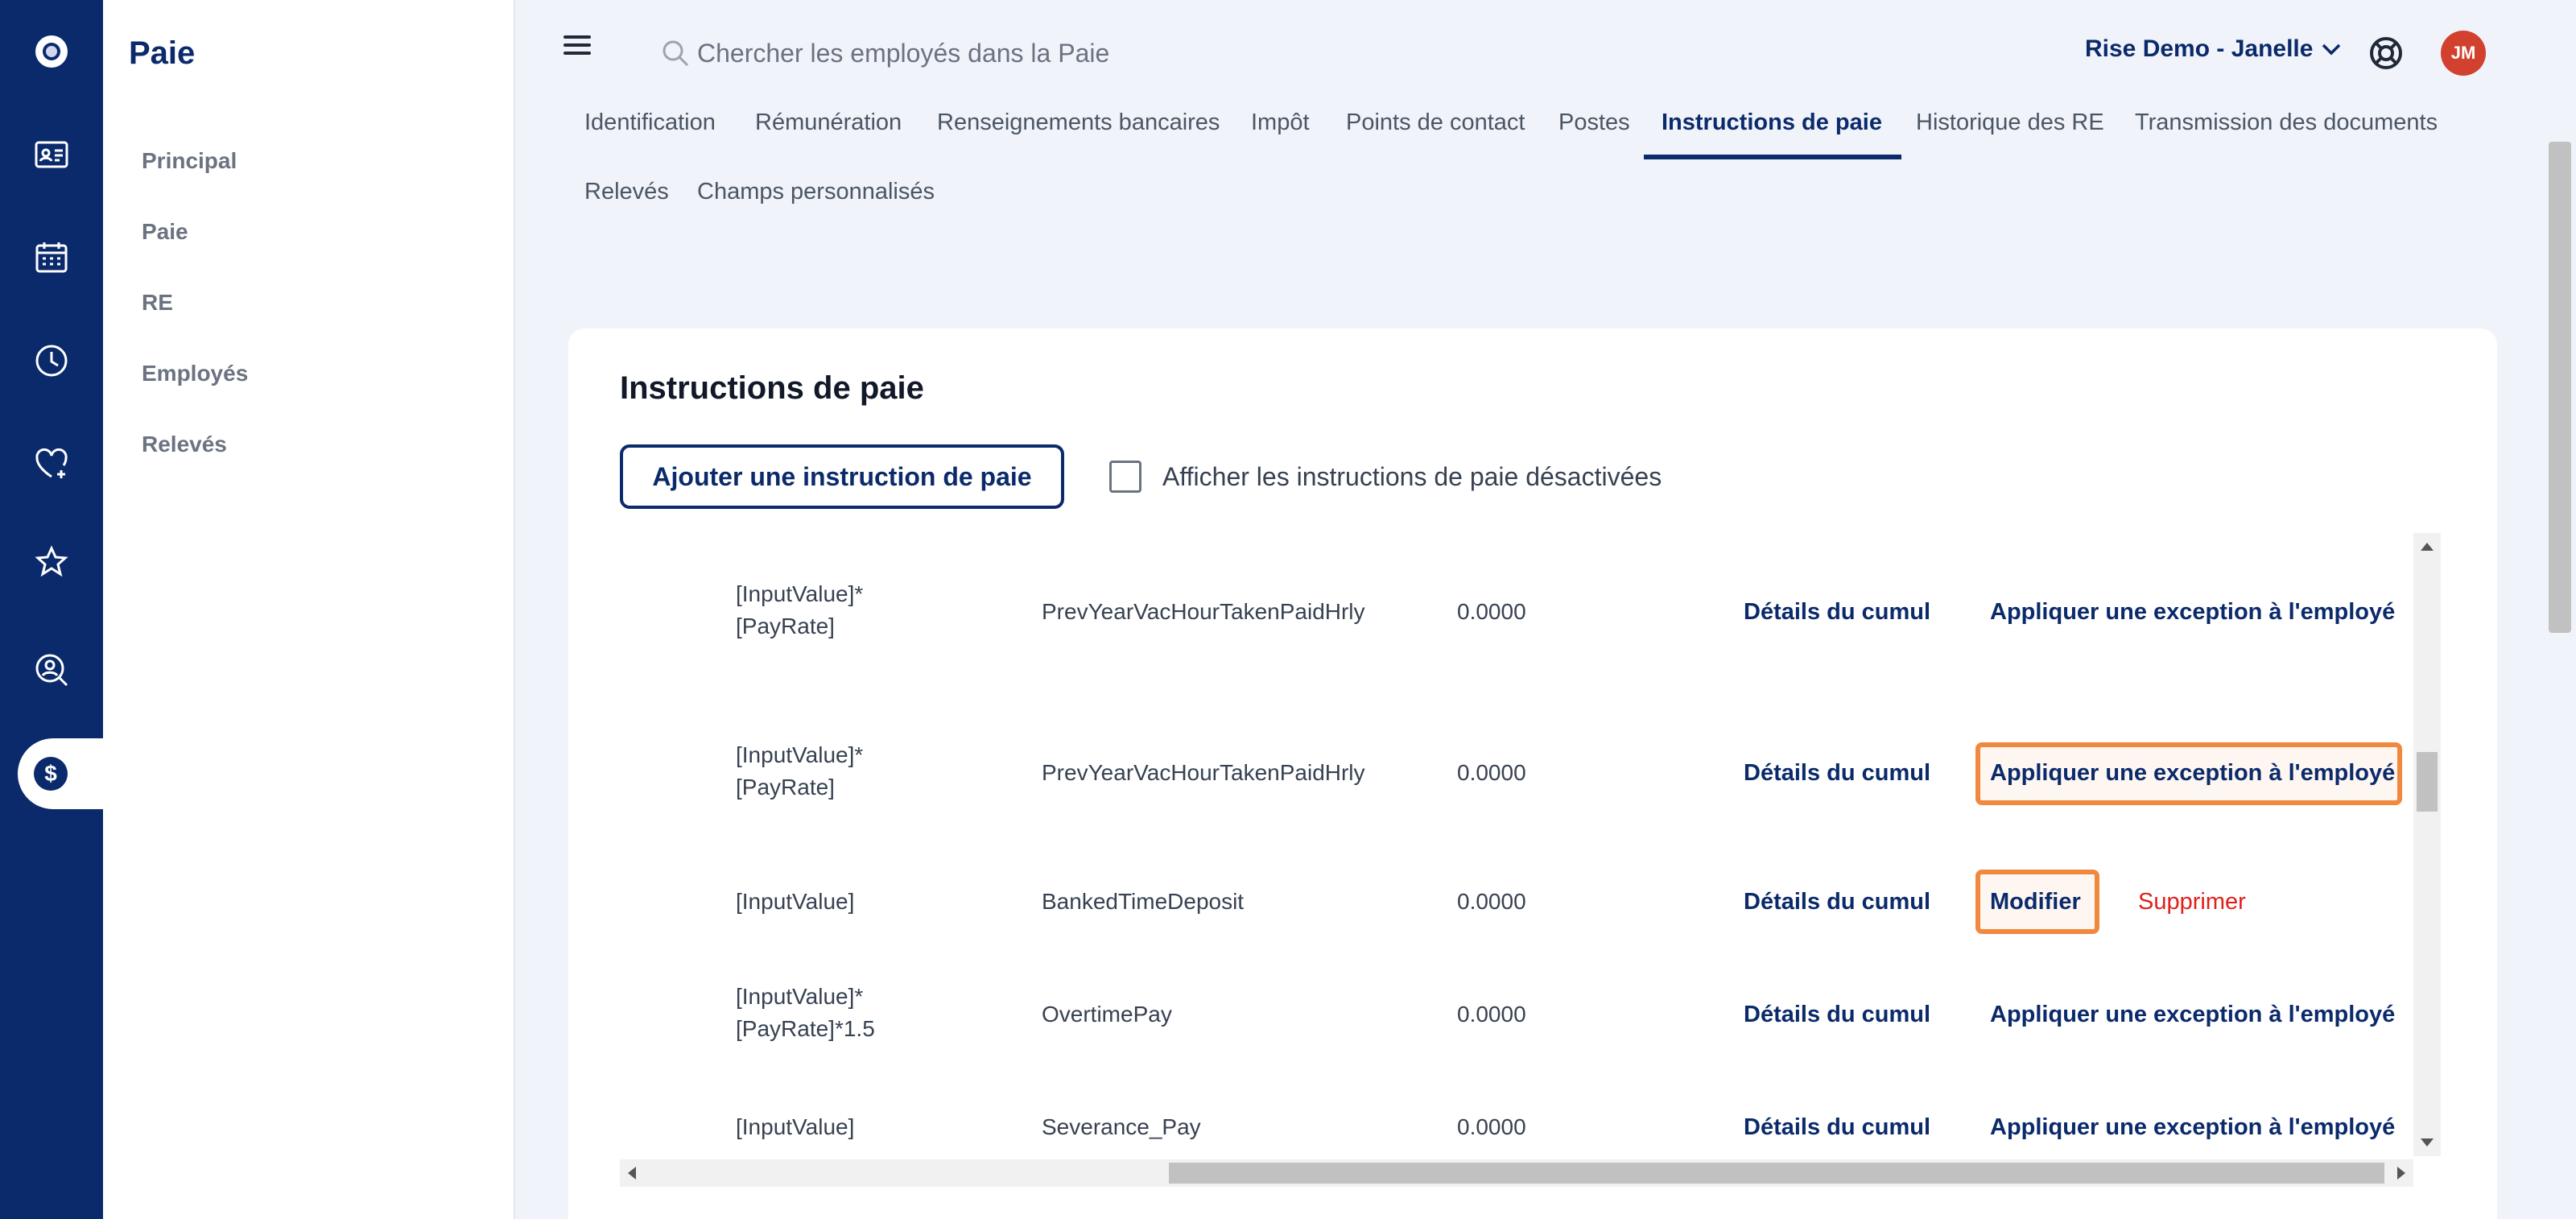 The width and height of the screenshot is (2576, 1219). Describe the element at coordinates (816, 192) in the screenshot. I see `tab-champs-personnalises: Champs personnalisés` at that location.